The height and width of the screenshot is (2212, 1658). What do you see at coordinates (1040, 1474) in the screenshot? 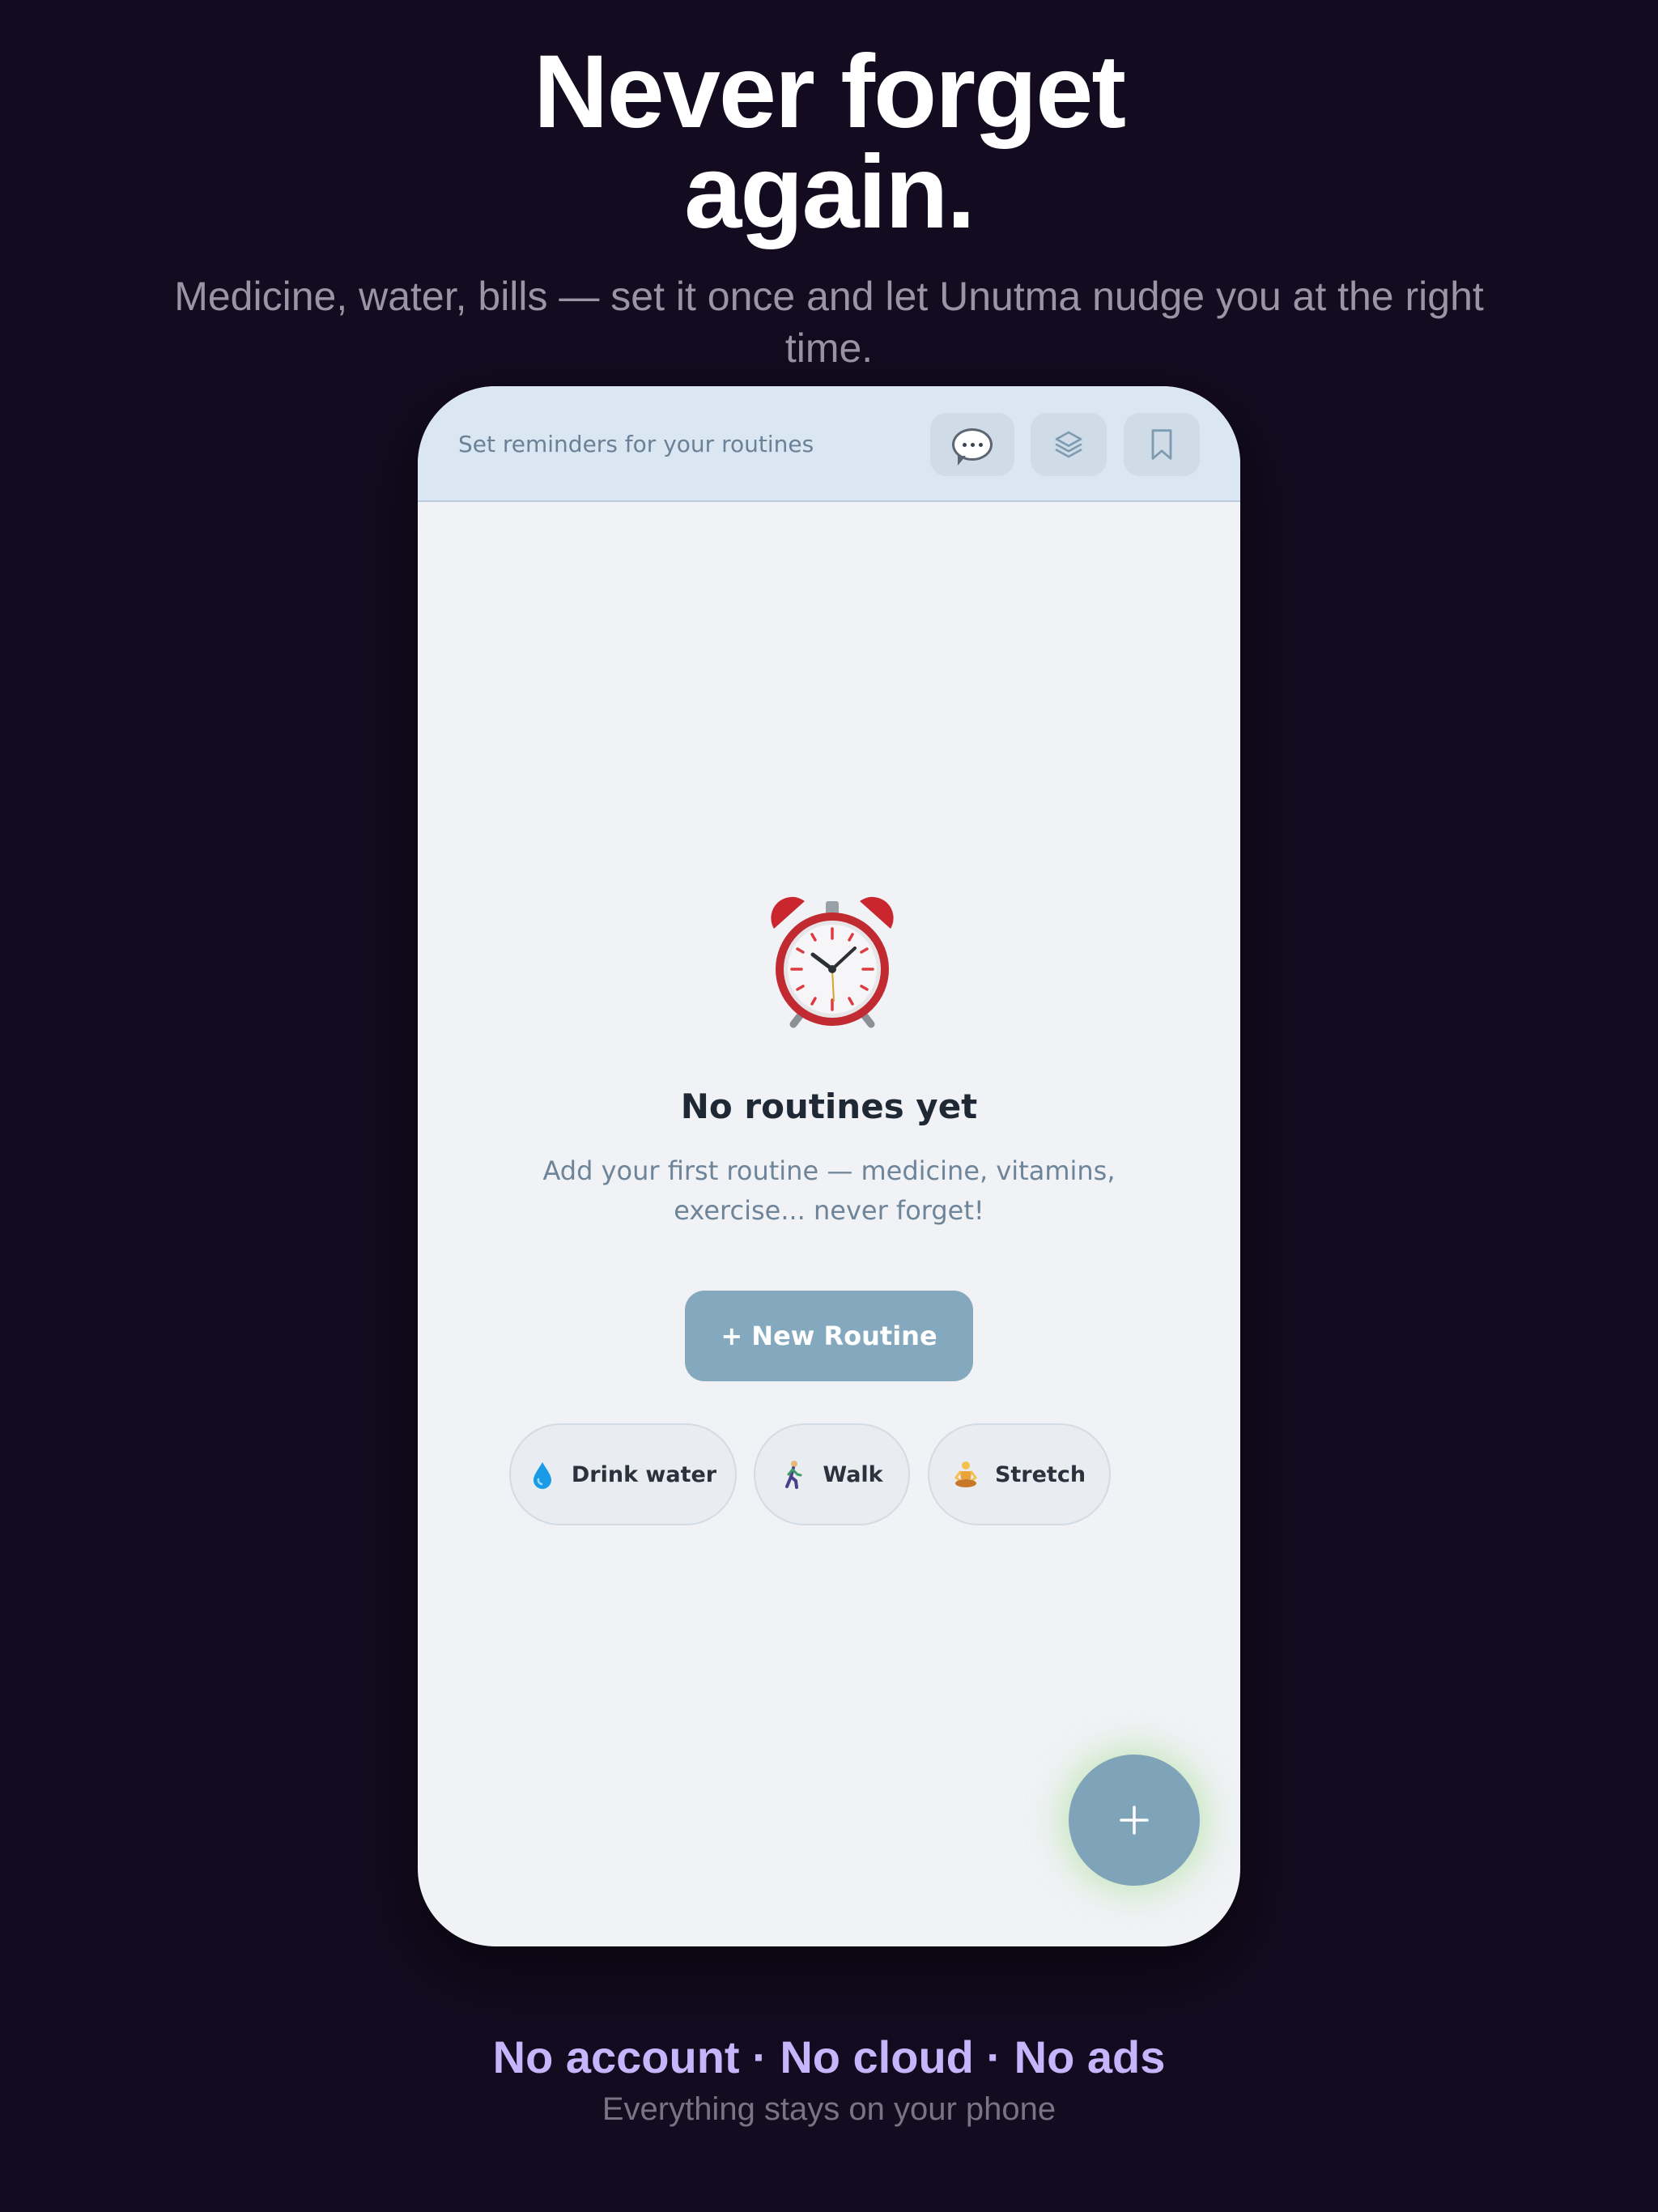
I see `suggestion-chip-label: Stretch` at bounding box center [1040, 1474].